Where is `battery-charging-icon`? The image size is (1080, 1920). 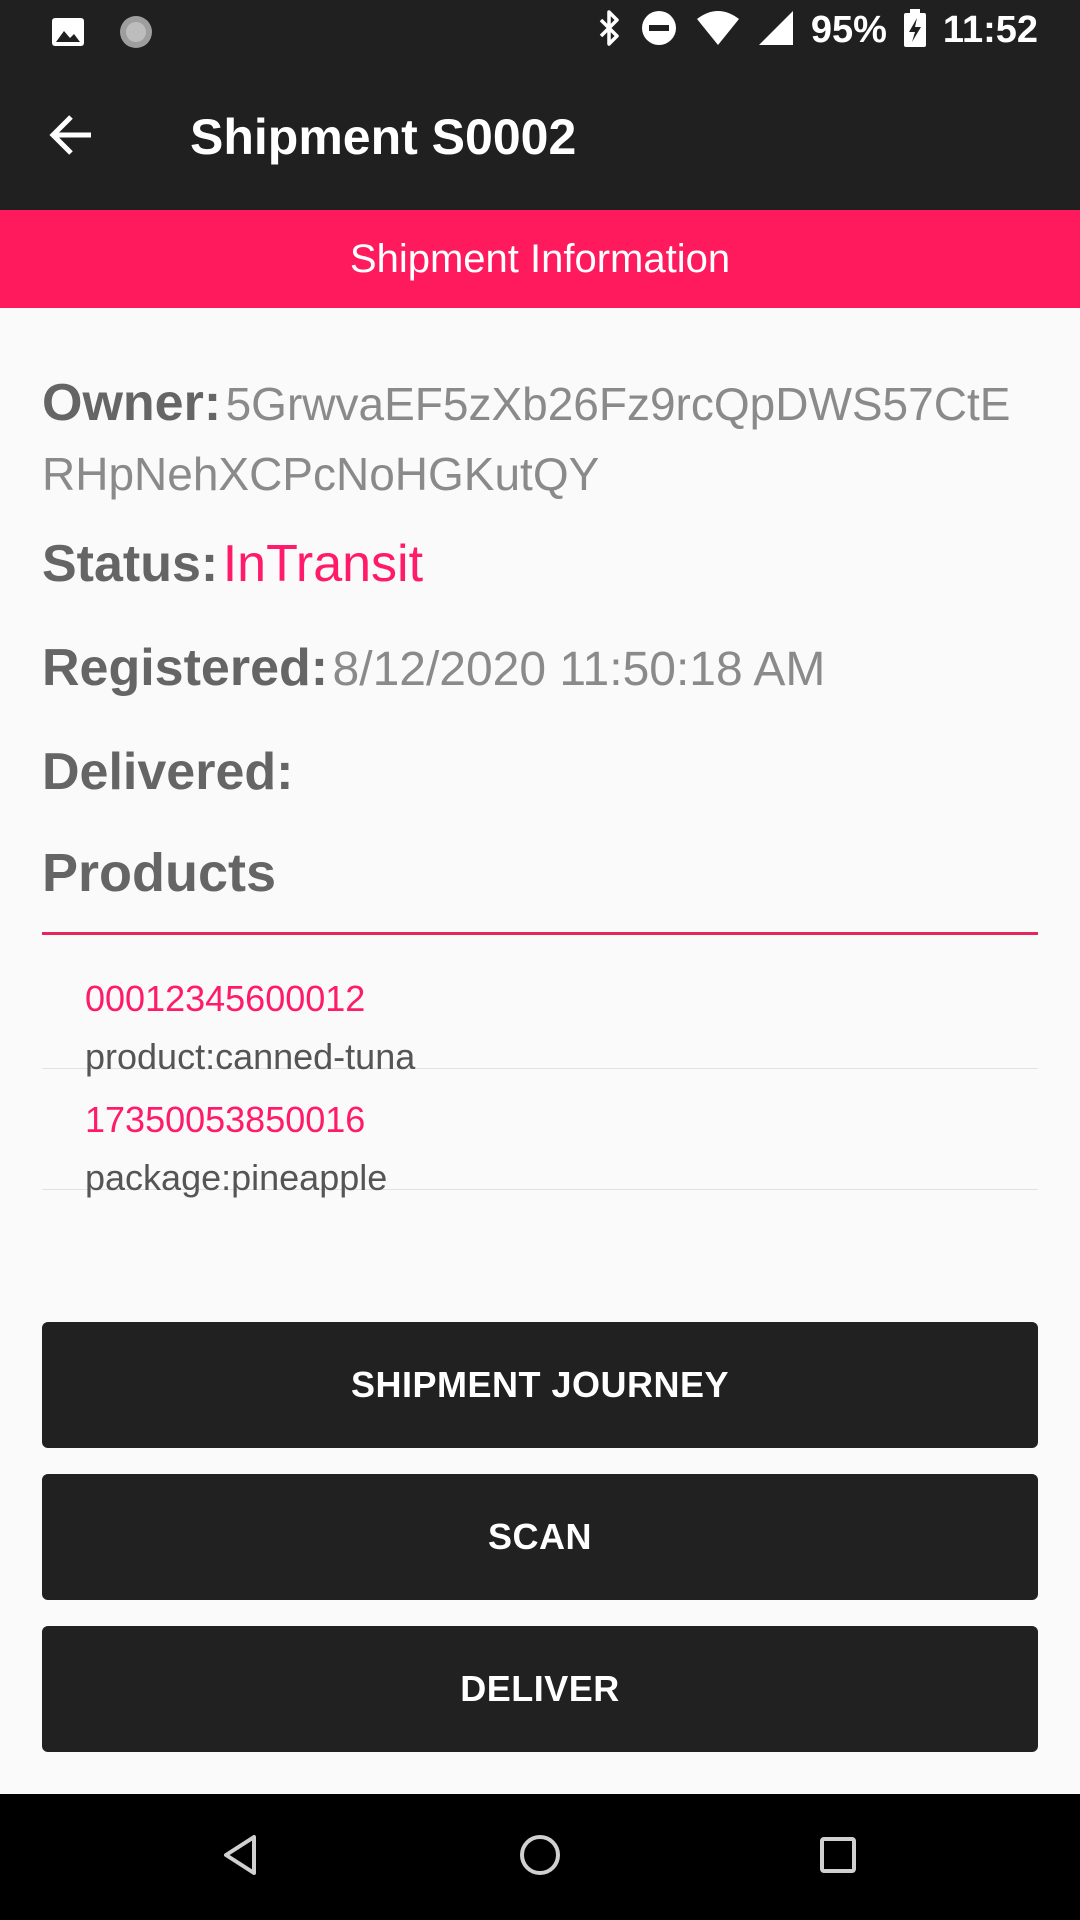 battery-charging-icon is located at coordinates (915, 30).